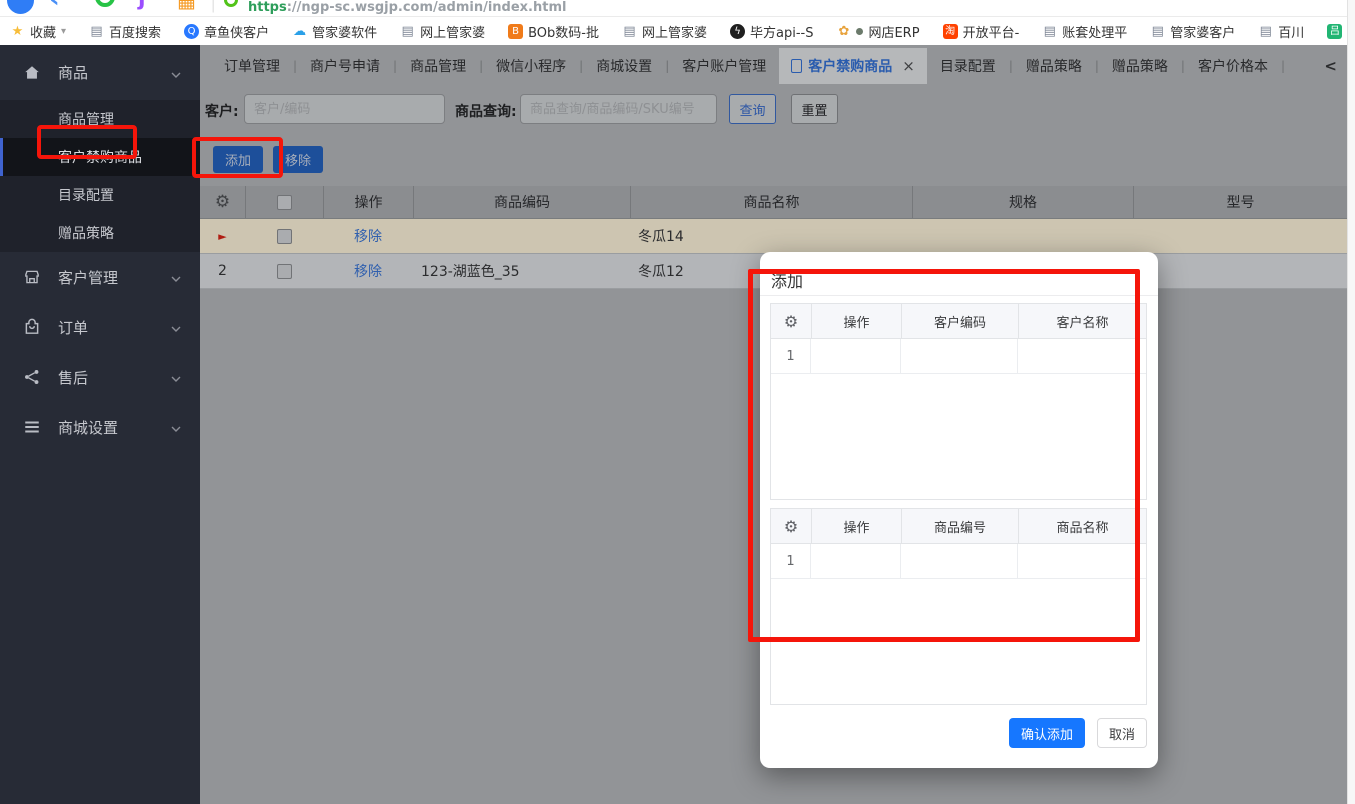 Image resolution: width=1355 pixels, height=804 pixels. I want to click on column-header-model: 型号, so click(1240, 202).